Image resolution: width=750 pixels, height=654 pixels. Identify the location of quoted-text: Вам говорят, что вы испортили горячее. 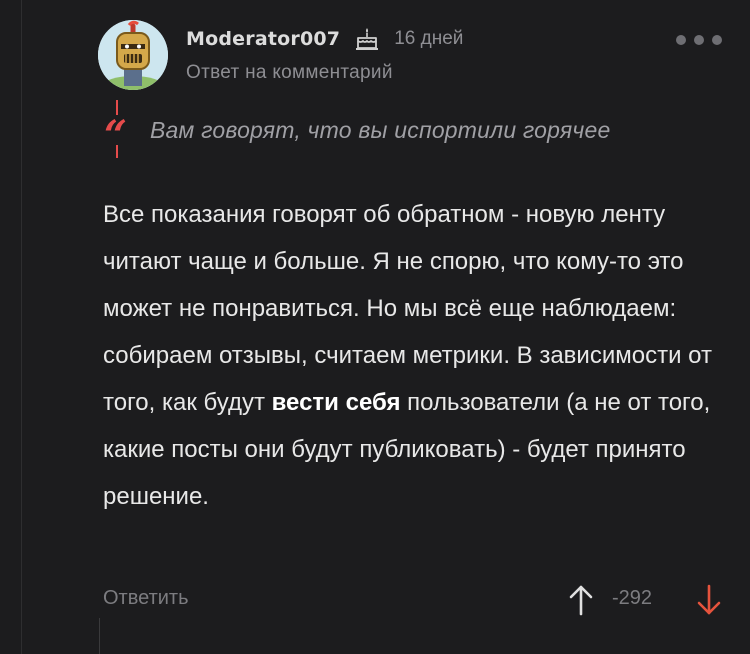
(380, 130).